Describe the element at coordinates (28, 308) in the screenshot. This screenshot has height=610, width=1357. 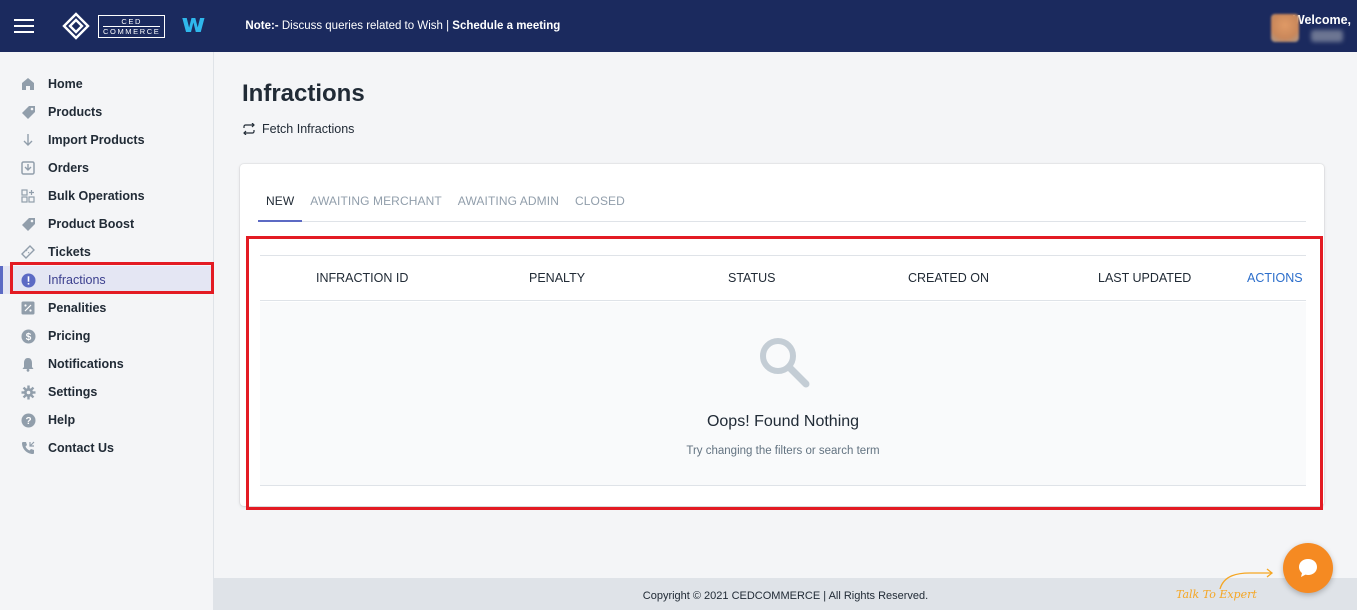
I see `percent-icon` at that location.